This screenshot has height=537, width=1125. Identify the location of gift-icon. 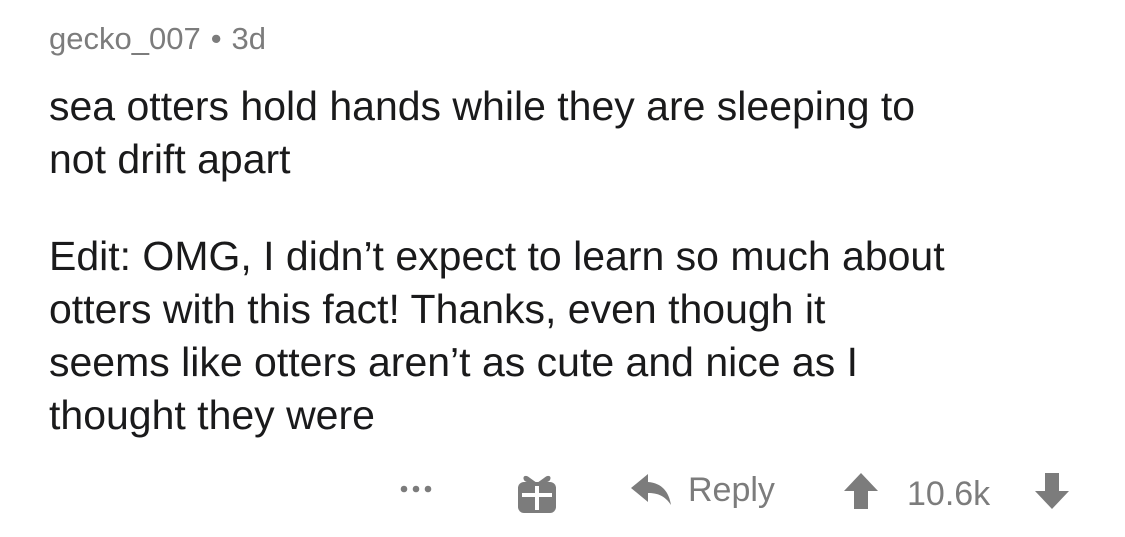
(537, 494).